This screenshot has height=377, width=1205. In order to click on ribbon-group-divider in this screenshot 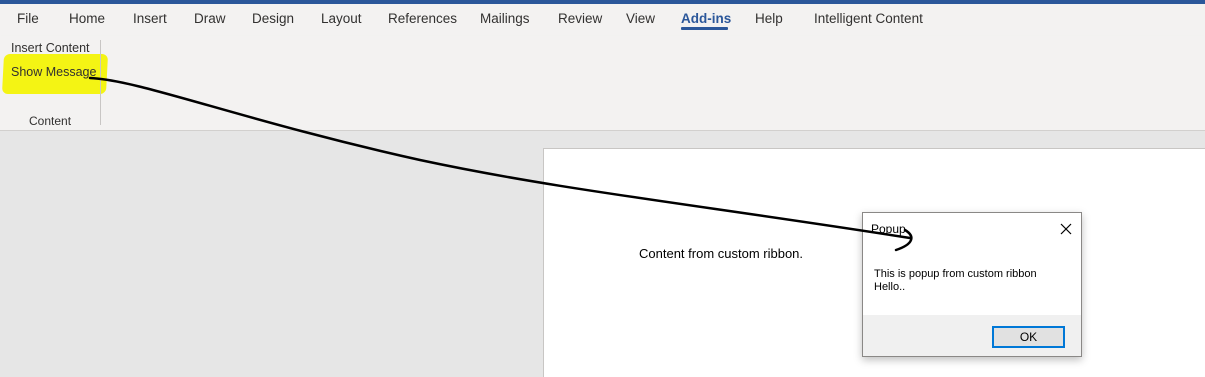, I will do `click(100, 82)`.